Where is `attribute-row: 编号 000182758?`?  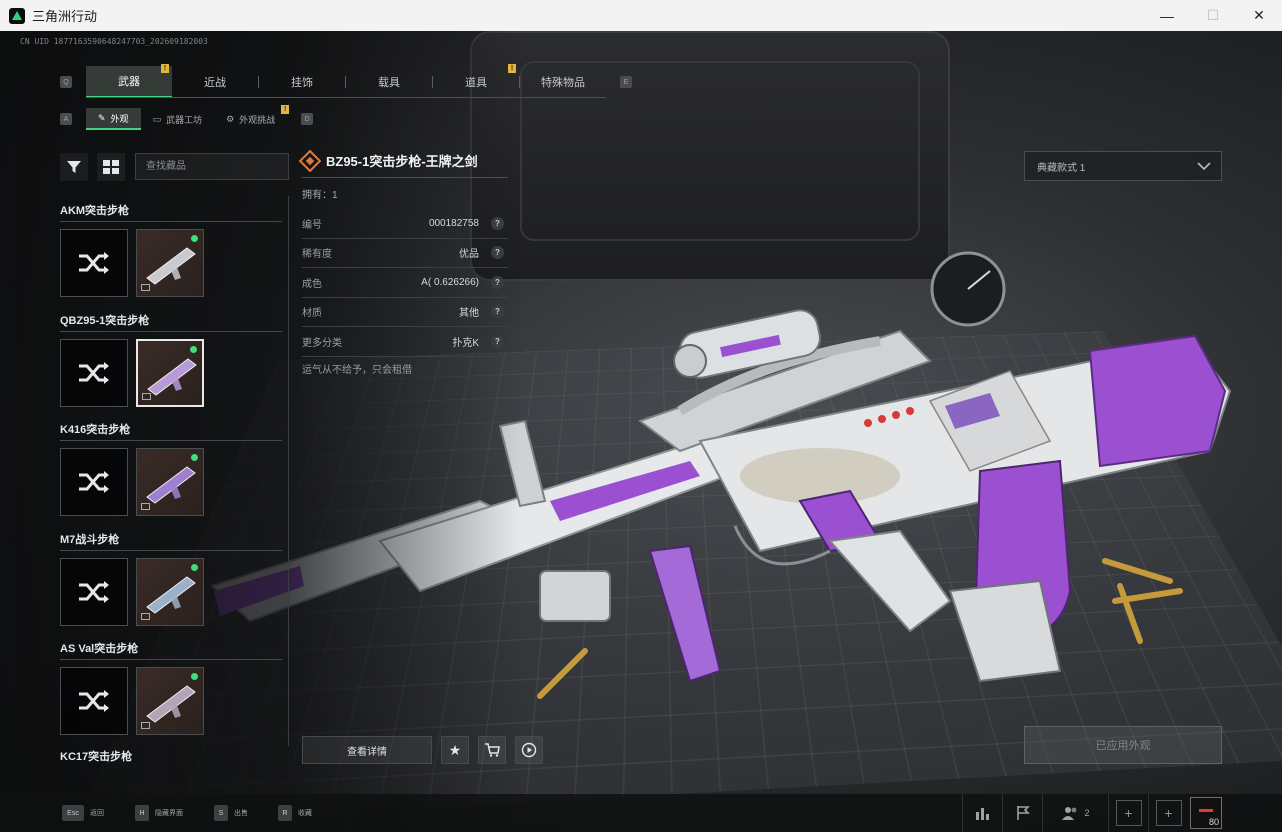
attribute-row: 编号 000182758? is located at coordinates (405, 224).